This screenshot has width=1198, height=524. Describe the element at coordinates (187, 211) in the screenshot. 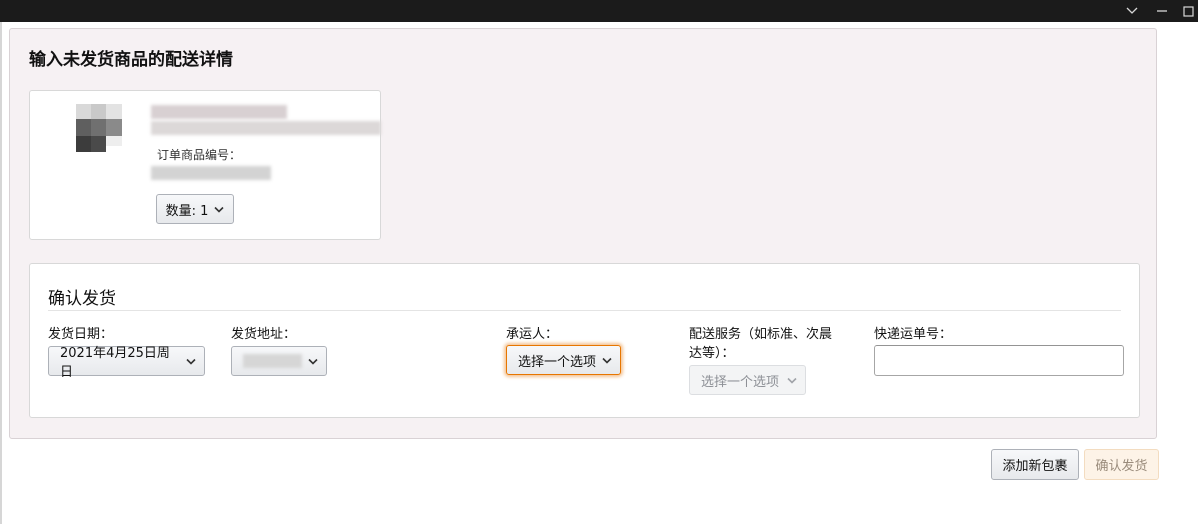

I see `quantity-label: 数量: 1` at that location.